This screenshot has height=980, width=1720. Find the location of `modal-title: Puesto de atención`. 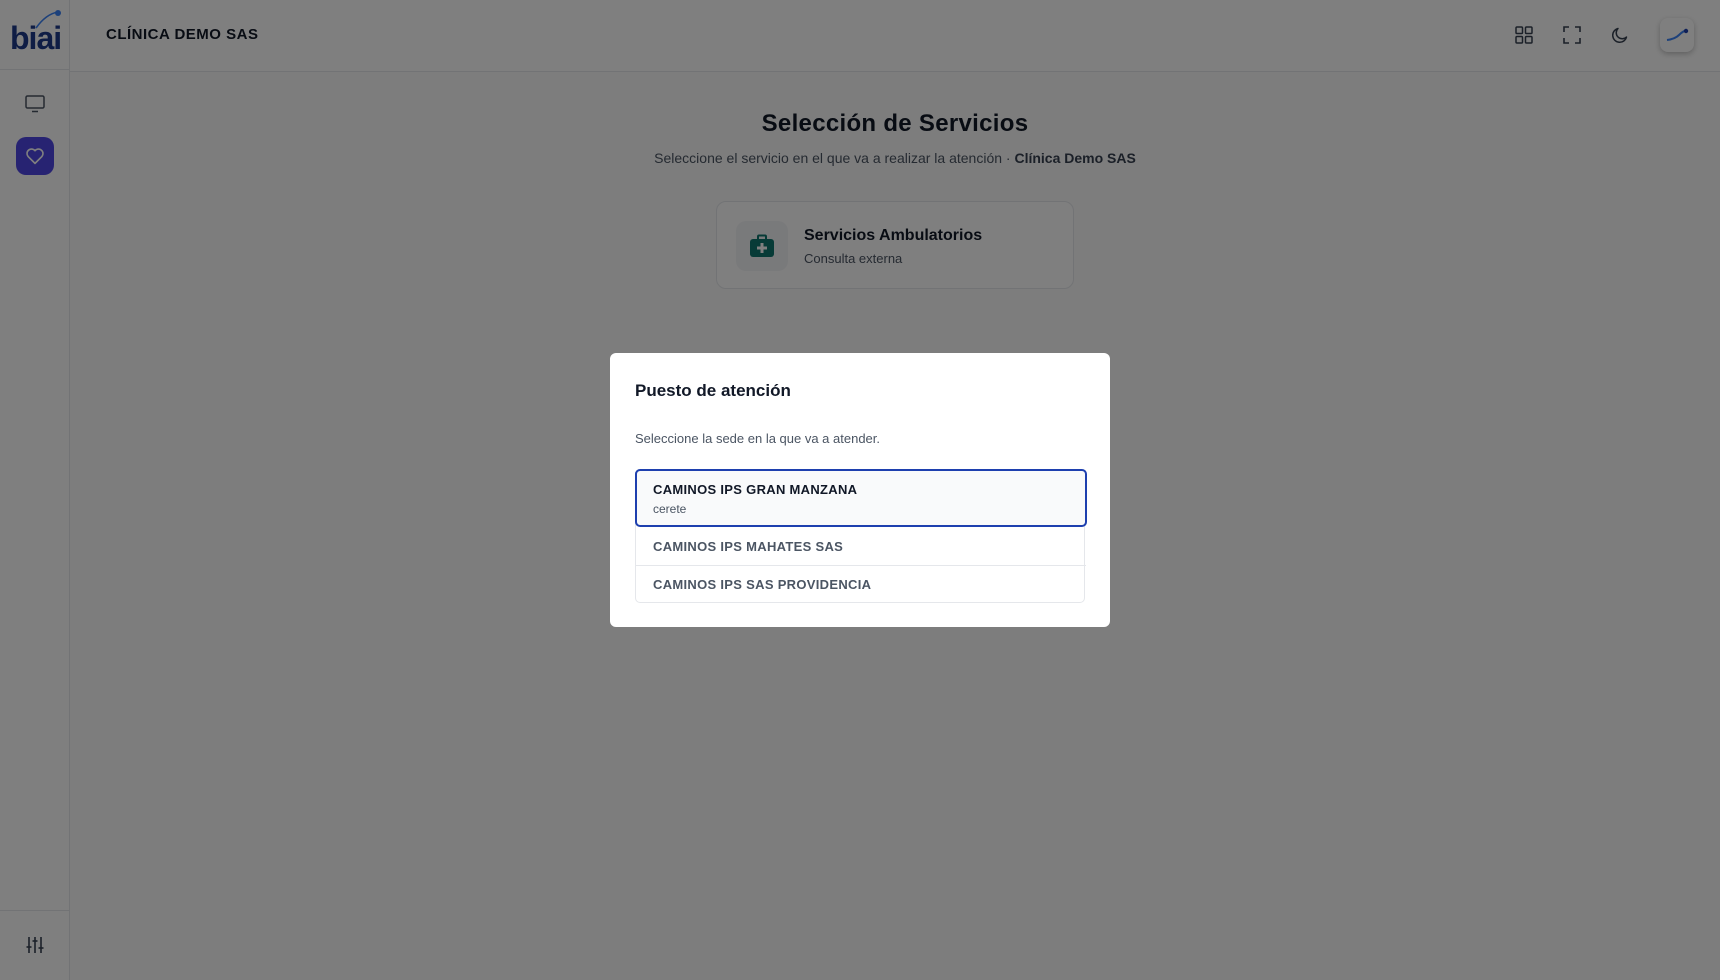

modal-title: Puesto de atención is located at coordinates (713, 390).